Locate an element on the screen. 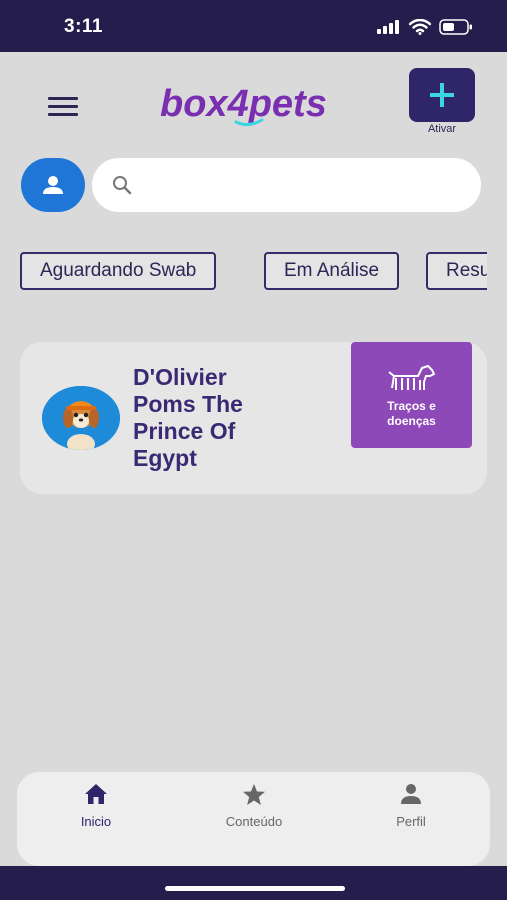 This screenshot has height=900, width=507. traits-diseases-button: Traços e doenças is located at coordinates (411, 395).